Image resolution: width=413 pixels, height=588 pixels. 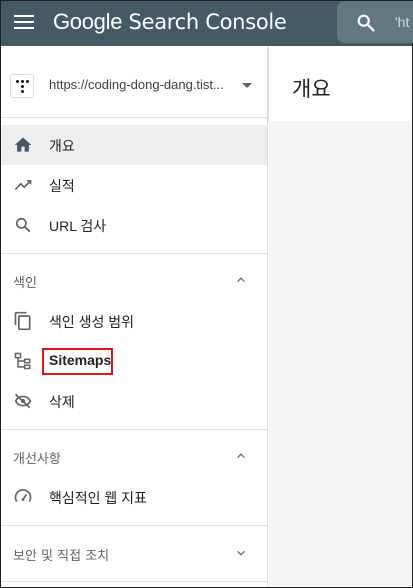 What do you see at coordinates (62, 186) in the screenshot?
I see `sidebar-item-label: 실적` at bounding box center [62, 186].